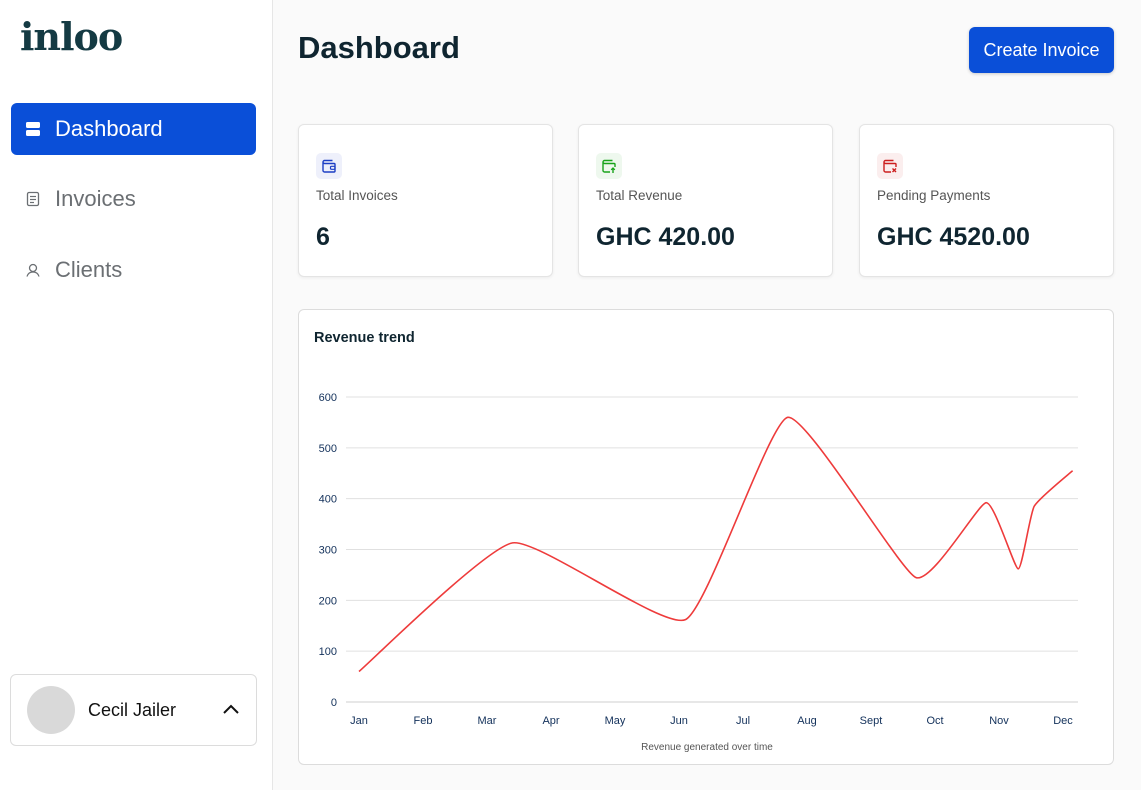 The height and width of the screenshot is (790, 1141). Describe the element at coordinates (871, 721) in the screenshot. I see `x-tick-label: Sept` at that location.